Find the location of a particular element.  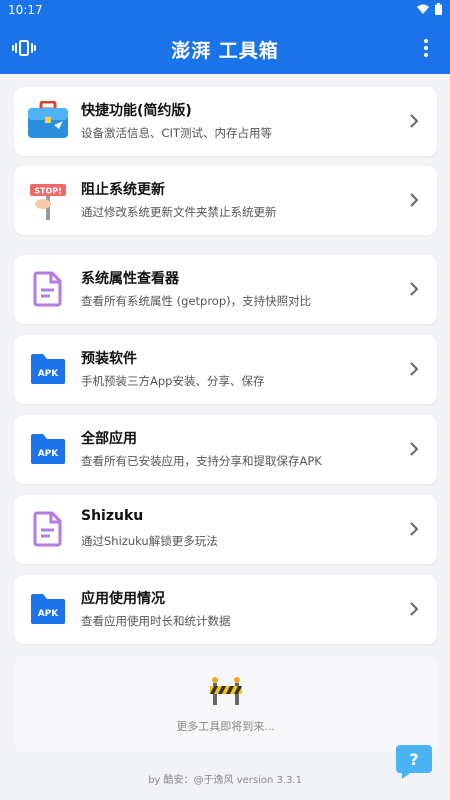

tool-card-all-apps: APK 全部应用 查看所有已安装应用，支持分享和提取保存APK is located at coordinates (225, 449).